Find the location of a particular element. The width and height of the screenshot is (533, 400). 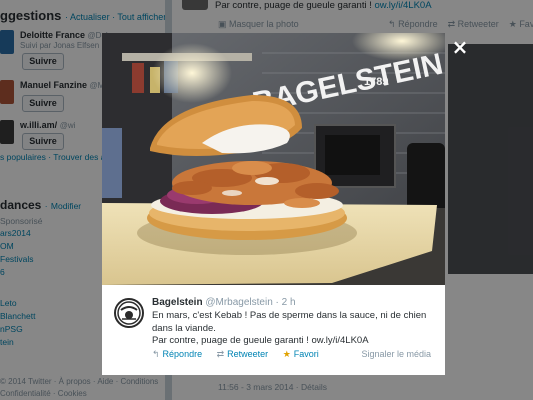

tweet-author: Bagelstein @Mrbagelstein · 2 h is located at coordinates (224, 302).